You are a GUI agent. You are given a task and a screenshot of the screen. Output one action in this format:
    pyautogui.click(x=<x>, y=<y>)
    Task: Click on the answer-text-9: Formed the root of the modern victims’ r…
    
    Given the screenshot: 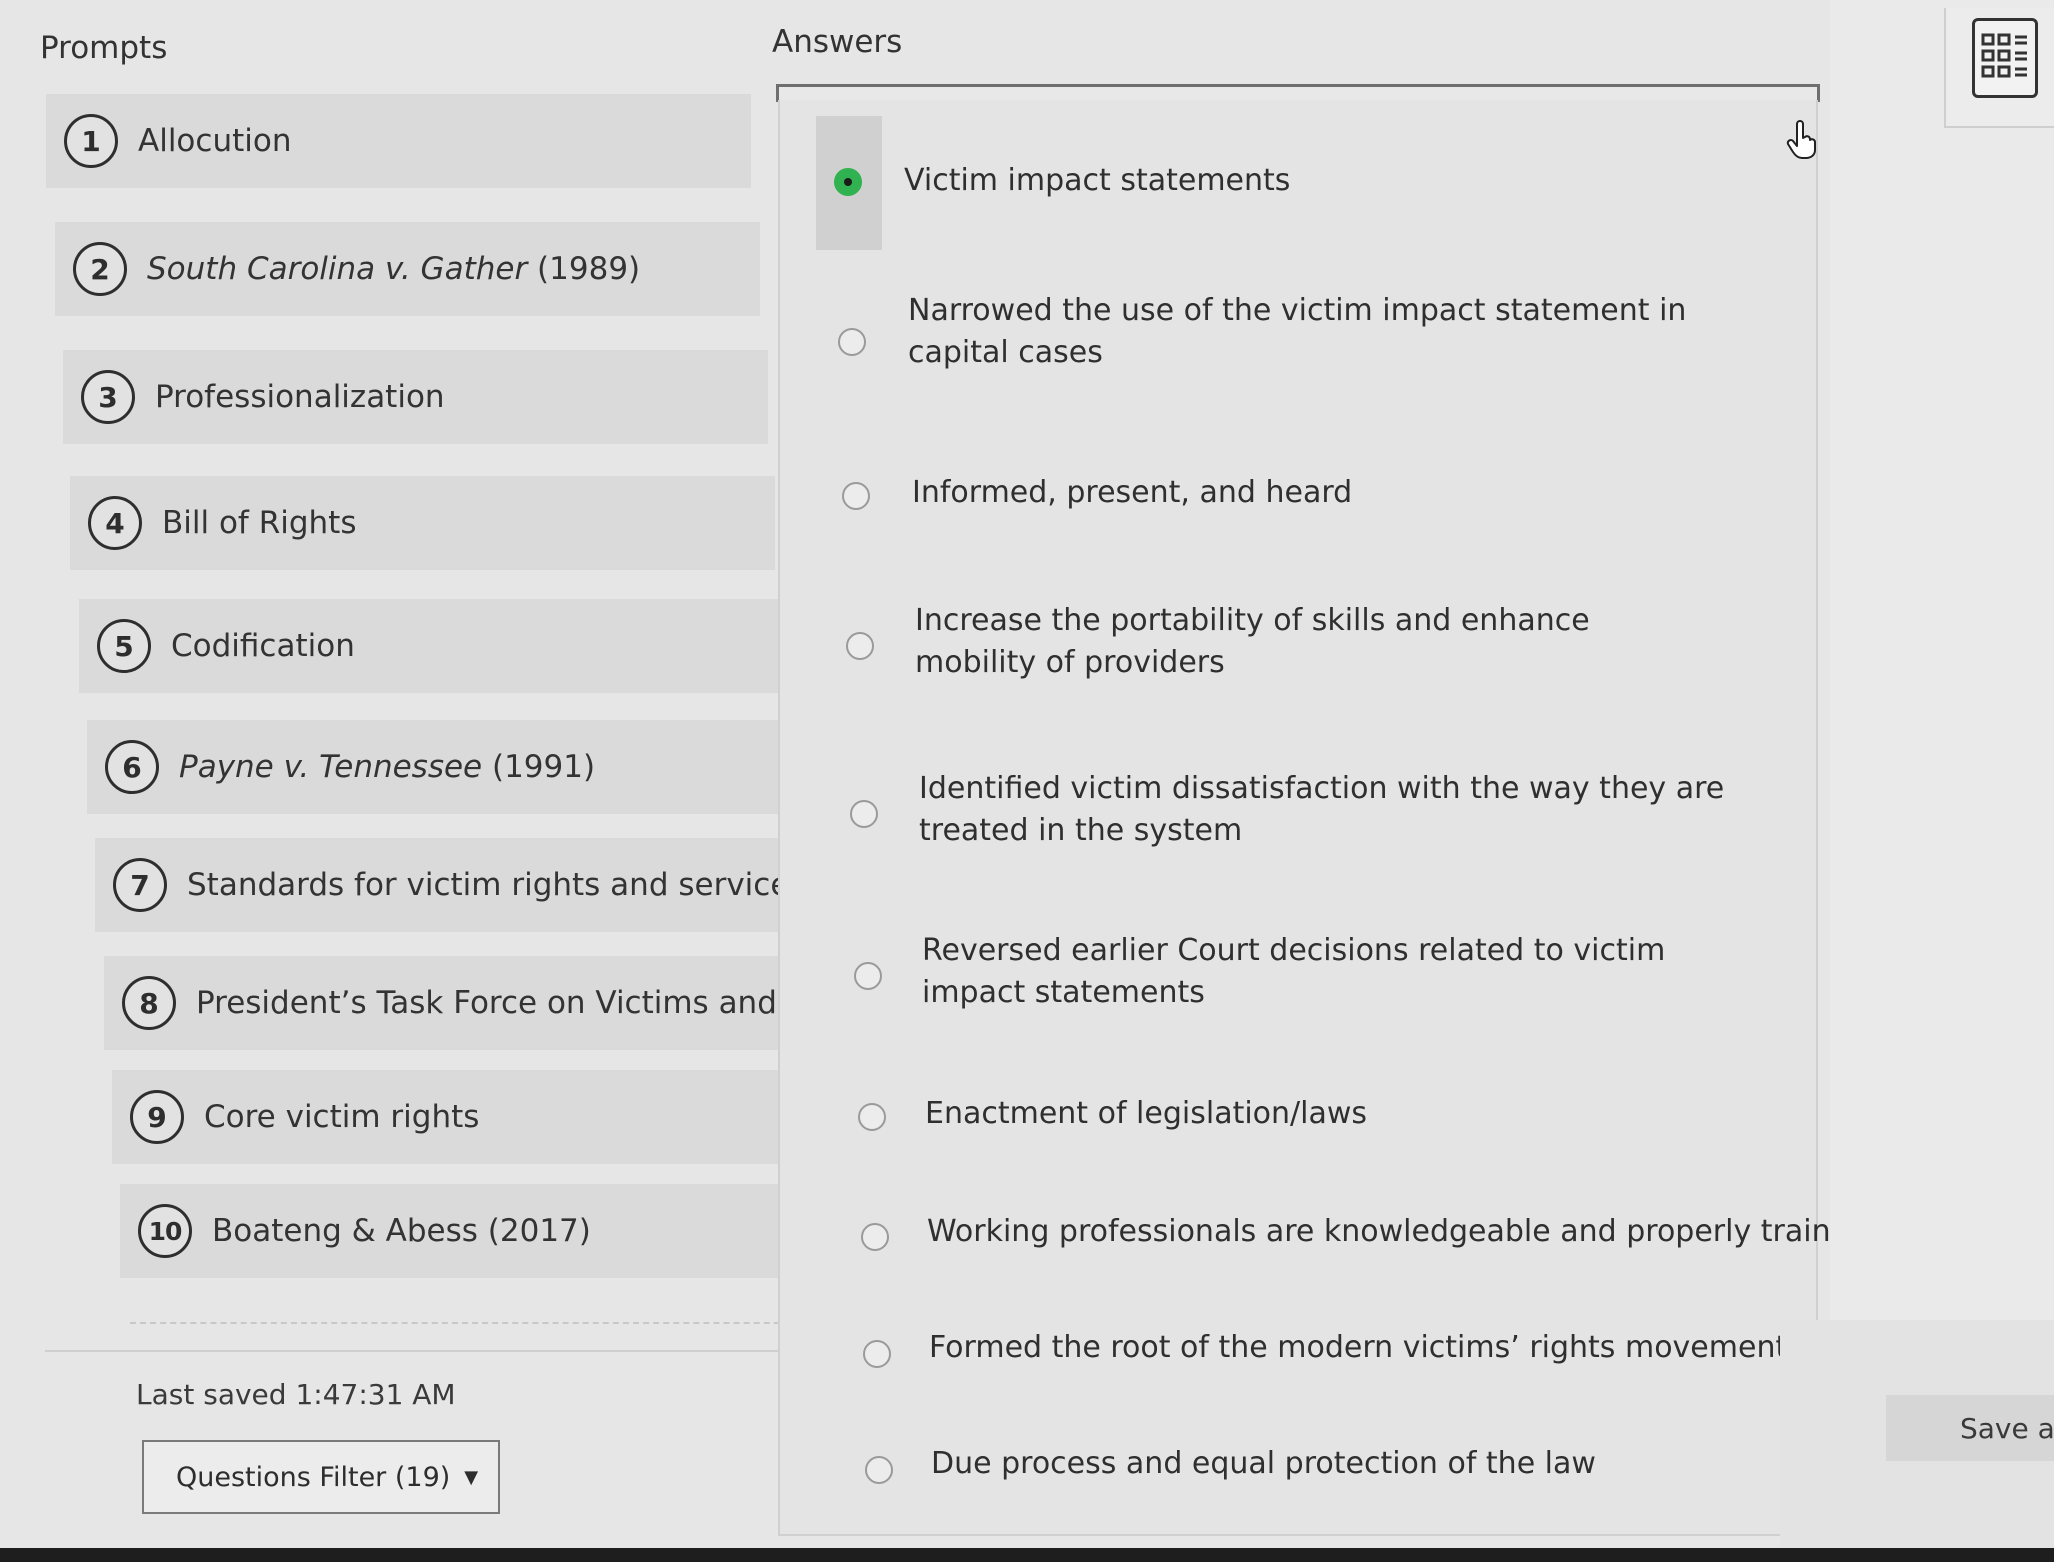 What is the action you would take?
    pyautogui.click(x=1358, y=1348)
    